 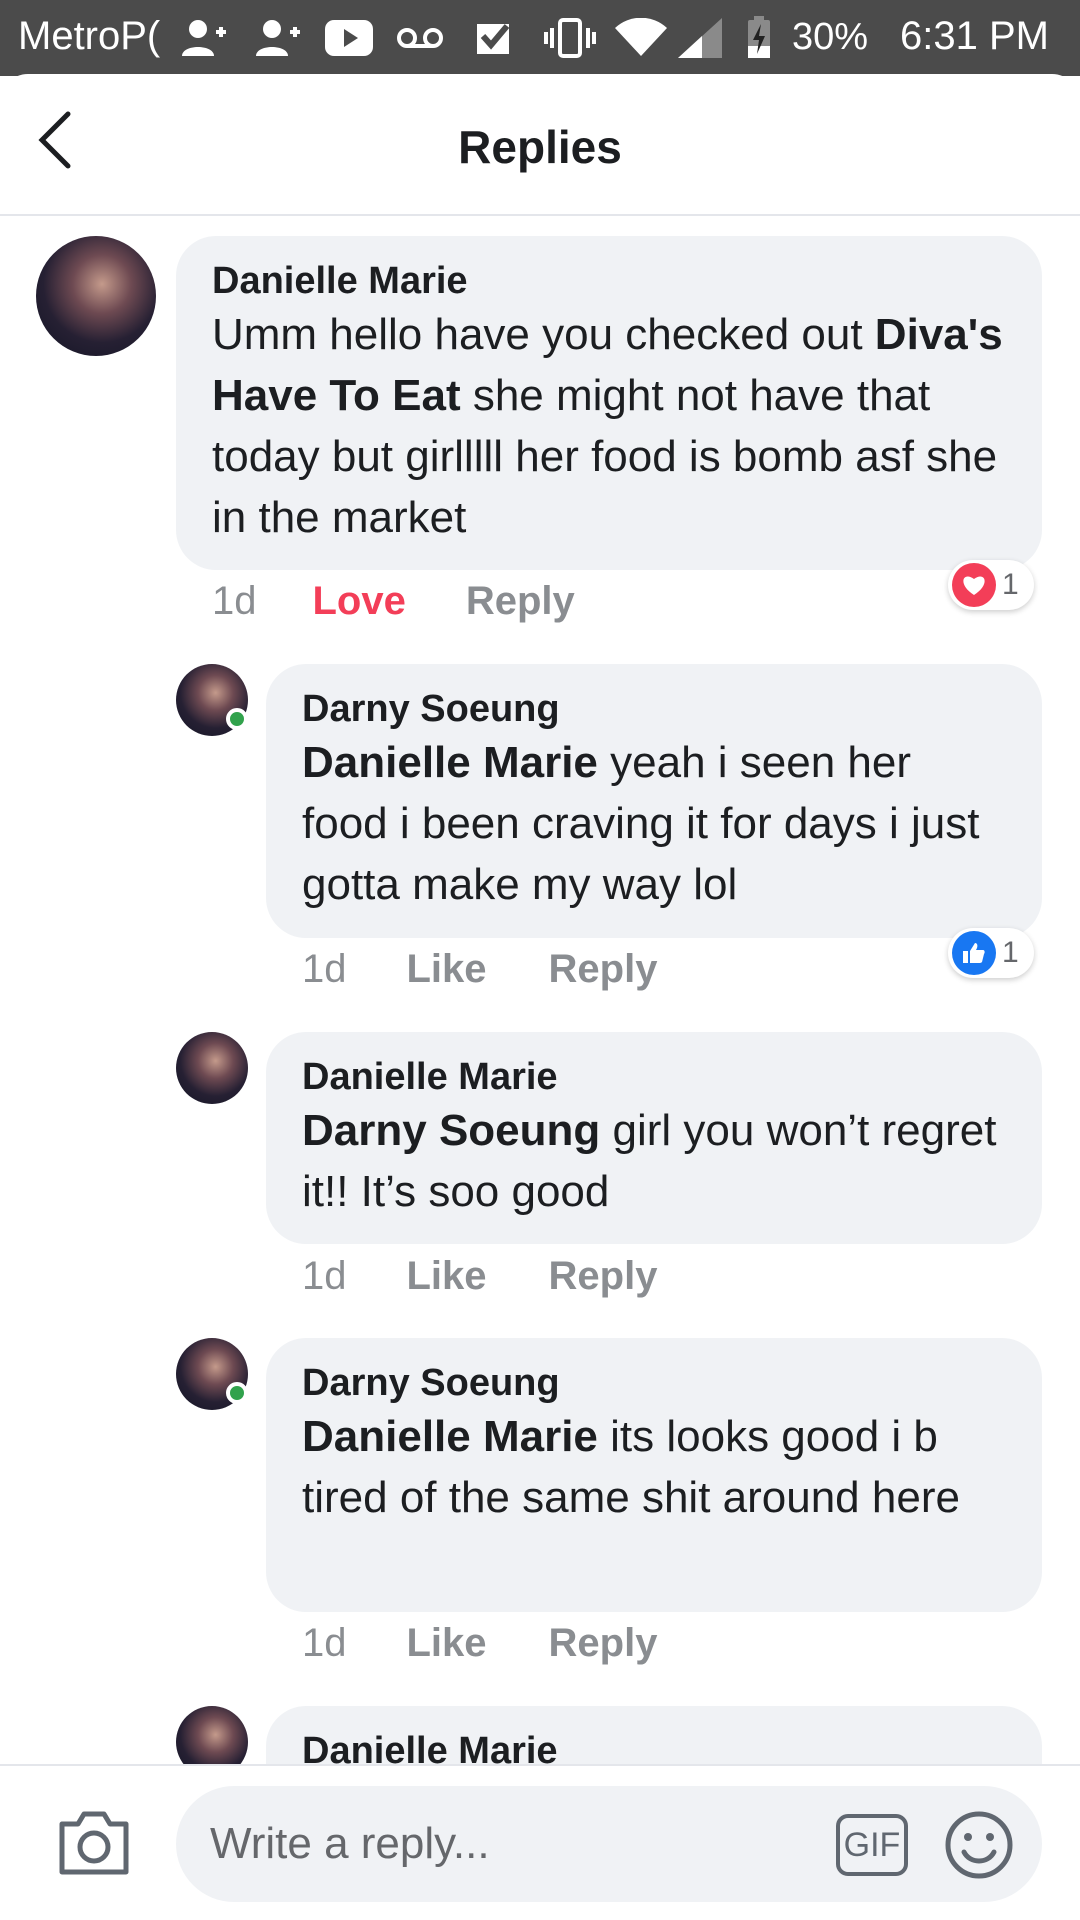 I want to click on reply-composer: GIF, so click(x=540, y=1842).